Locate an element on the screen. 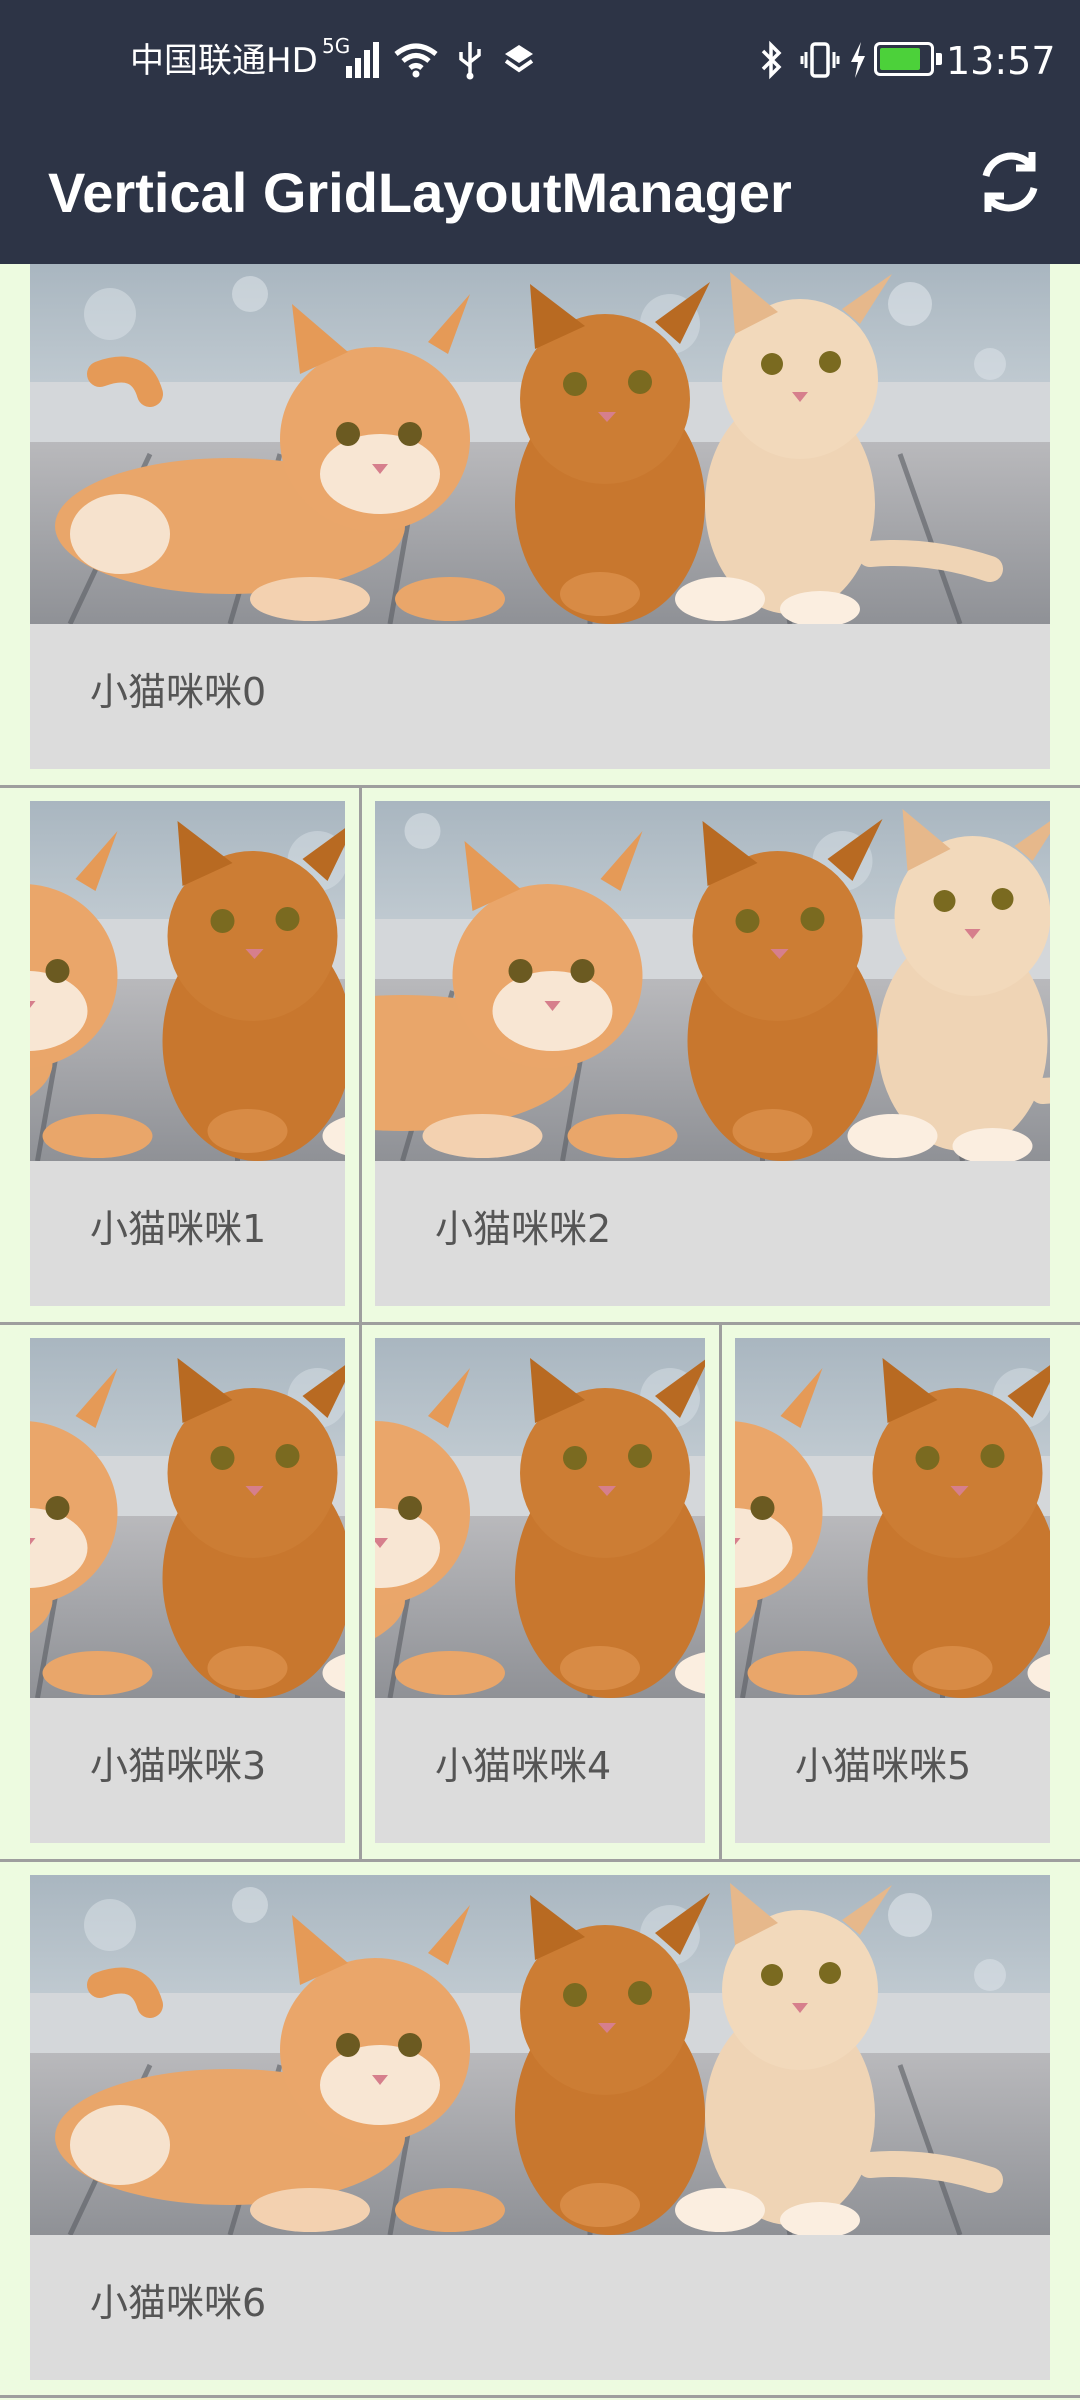 The image size is (1080, 2400). vibrate-icon is located at coordinates (820, 60).